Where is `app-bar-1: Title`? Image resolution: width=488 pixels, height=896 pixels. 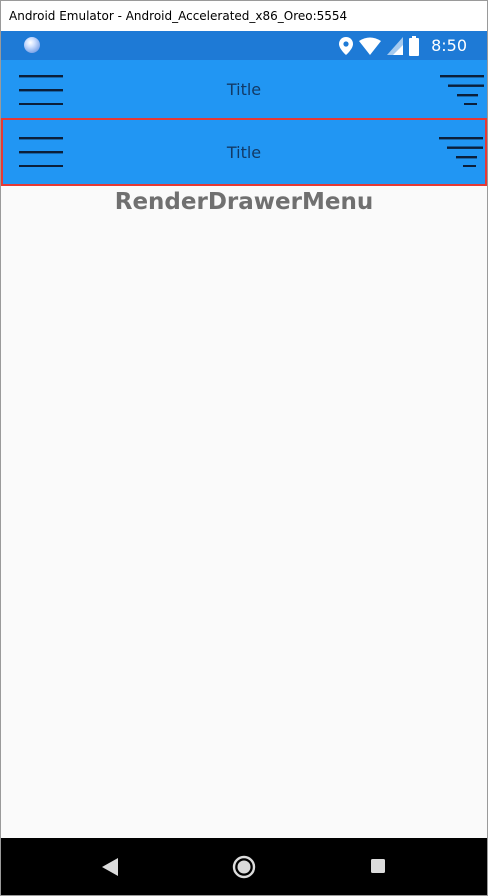 app-bar-1: Title is located at coordinates (244, 89).